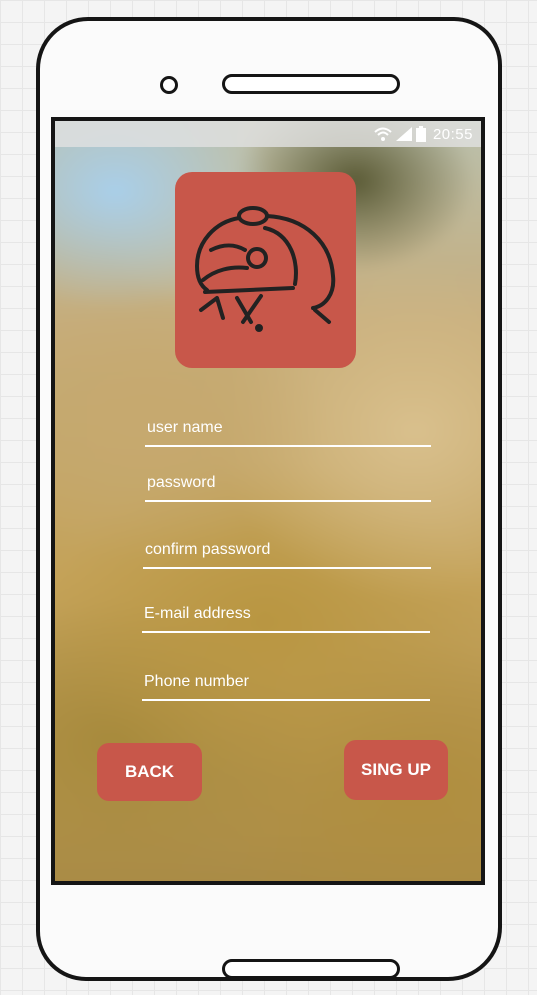 The height and width of the screenshot is (995, 537). What do you see at coordinates (149, 772) in the screenshot?
I see `back-button: BACK` at bounding box center [149, 772].